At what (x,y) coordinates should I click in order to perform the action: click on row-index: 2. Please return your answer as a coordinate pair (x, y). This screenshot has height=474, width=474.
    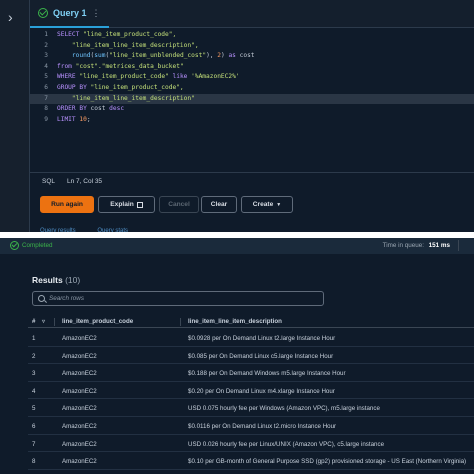
    Looking at the image, I should click on (34, 356).